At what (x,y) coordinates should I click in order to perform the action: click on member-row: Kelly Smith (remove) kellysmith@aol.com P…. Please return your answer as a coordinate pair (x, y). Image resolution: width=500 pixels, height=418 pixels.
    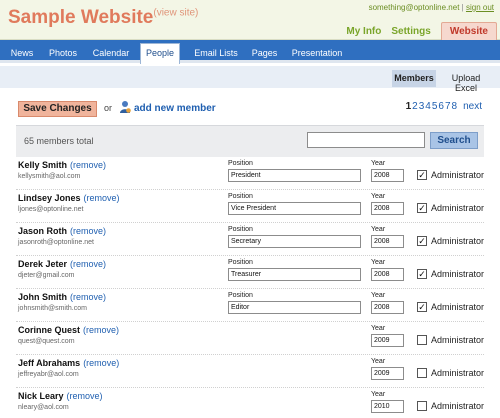
    Looking at the image, I should click on (250, 173).